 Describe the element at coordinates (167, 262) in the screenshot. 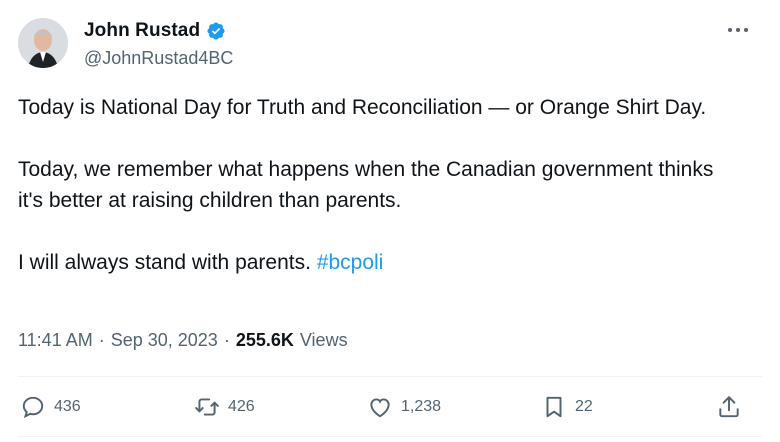

I see `tweet-paragraph-3-text: I will always stand with parents.` at that location.